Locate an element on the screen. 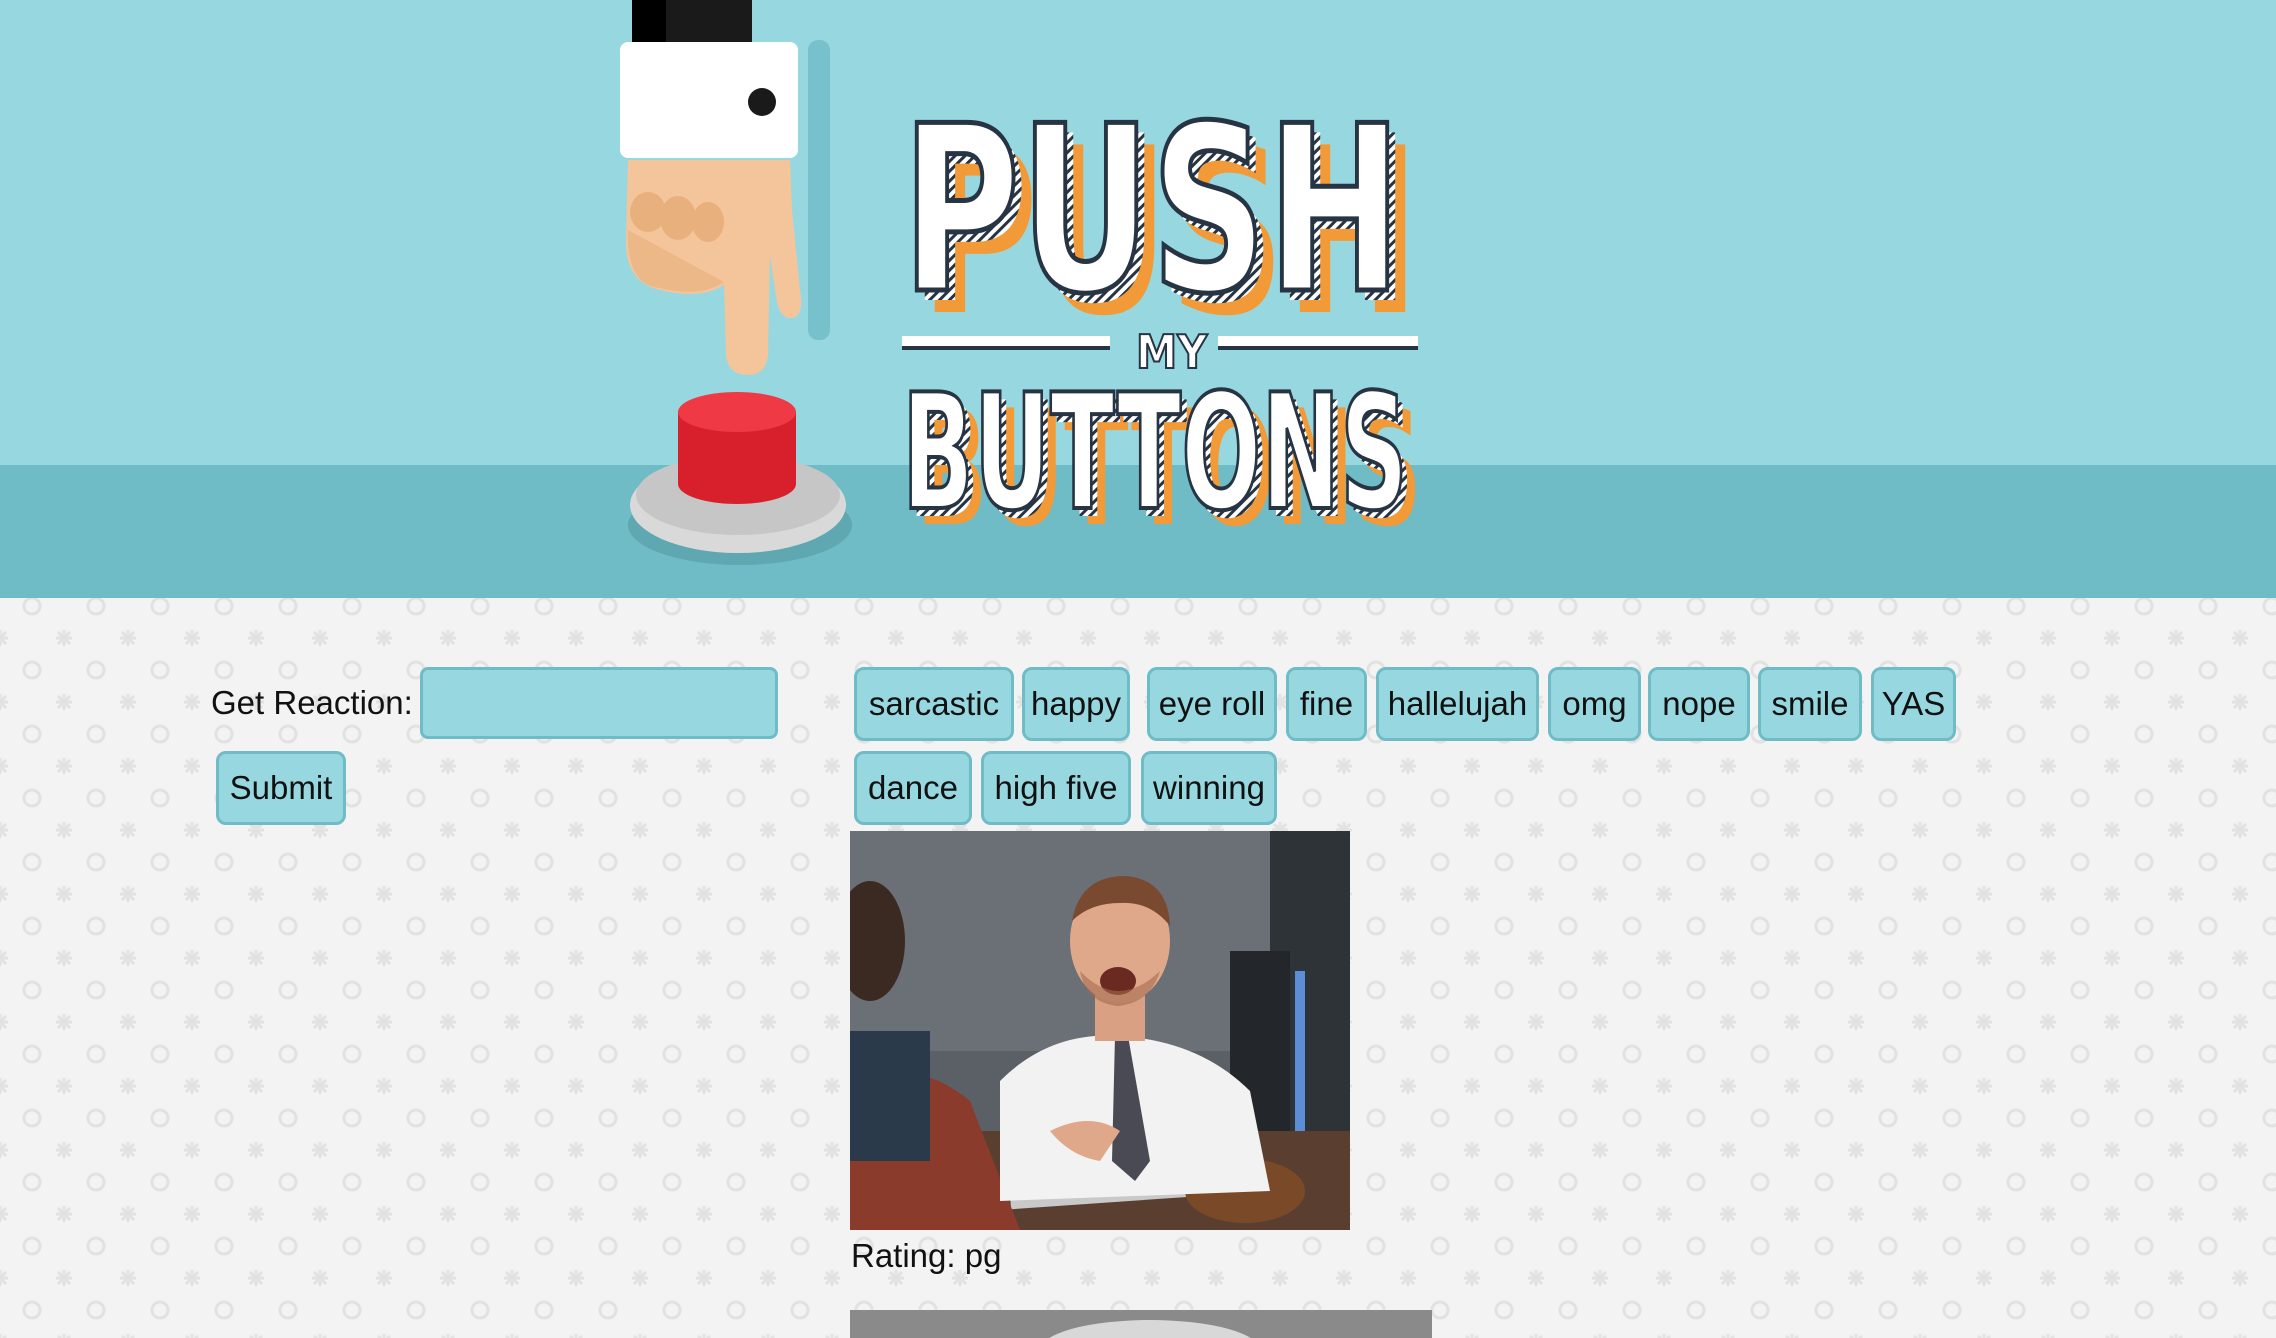  get-reaction-label: Get Reaction: is located at coordinates (312, 702).